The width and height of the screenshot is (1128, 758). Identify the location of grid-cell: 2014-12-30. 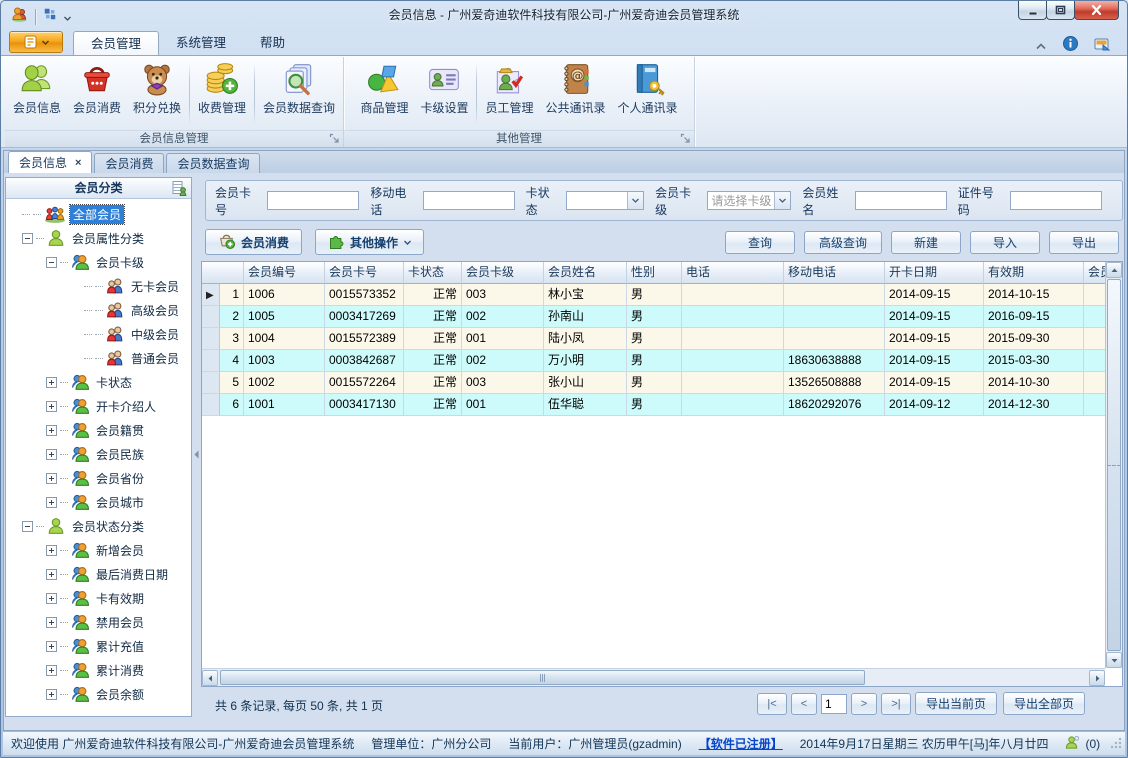
(1034, 405).